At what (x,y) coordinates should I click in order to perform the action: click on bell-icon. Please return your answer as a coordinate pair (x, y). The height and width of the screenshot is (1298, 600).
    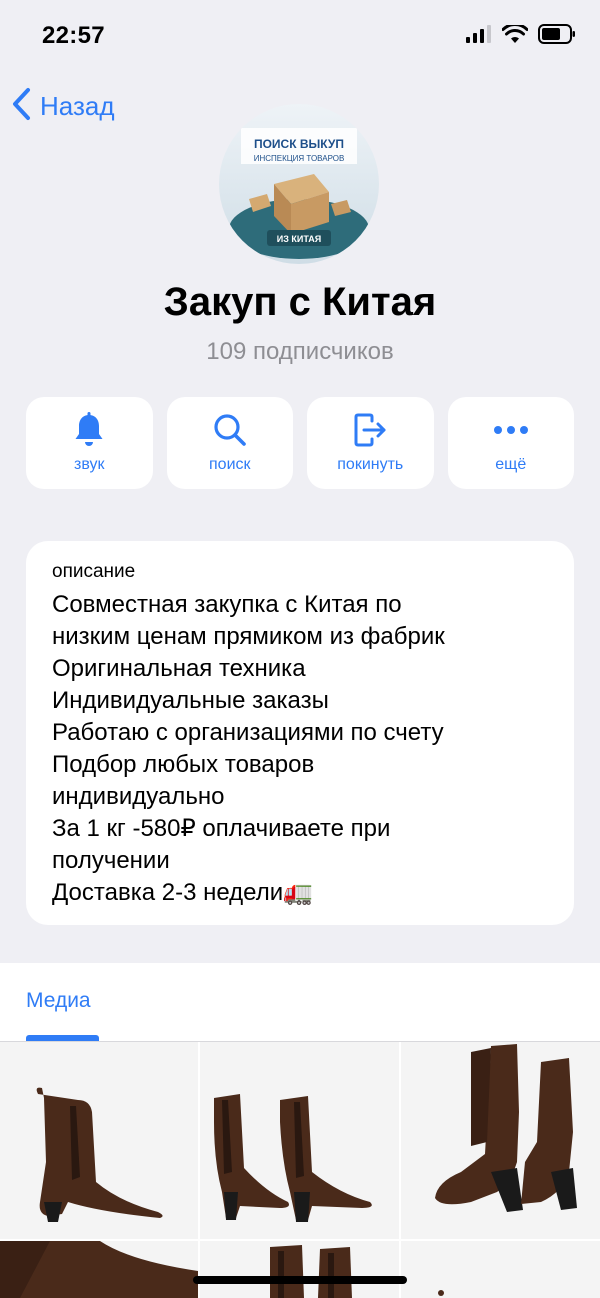
    Looking at the image, I should click on (89, 430).